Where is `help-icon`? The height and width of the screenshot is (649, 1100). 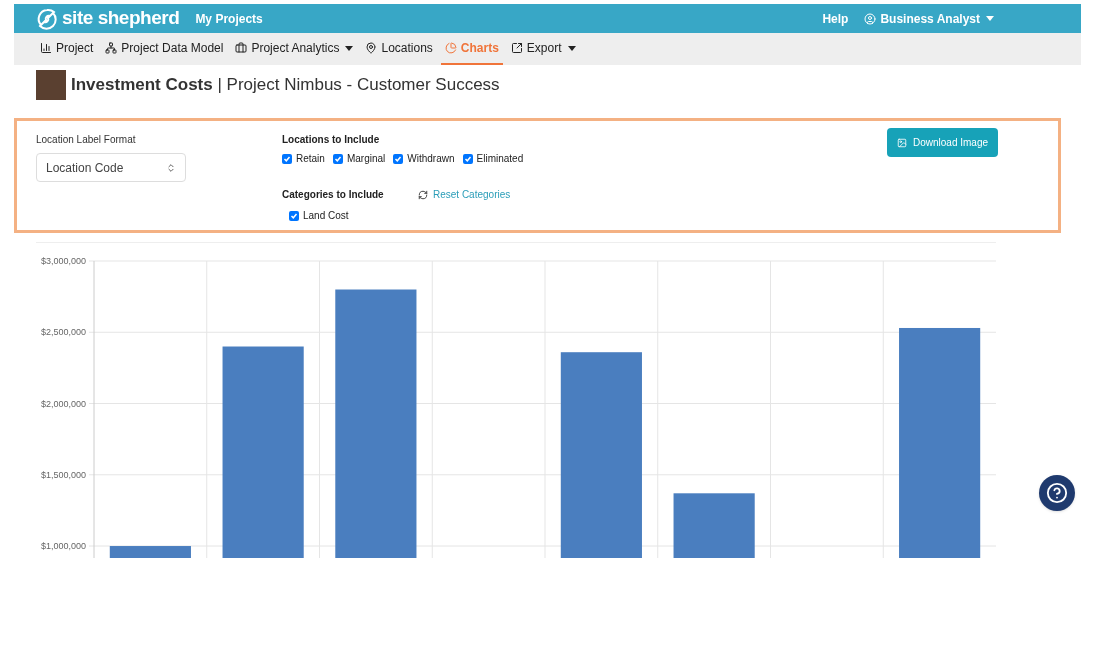
help-icon is located at coordinates (1057, 493).